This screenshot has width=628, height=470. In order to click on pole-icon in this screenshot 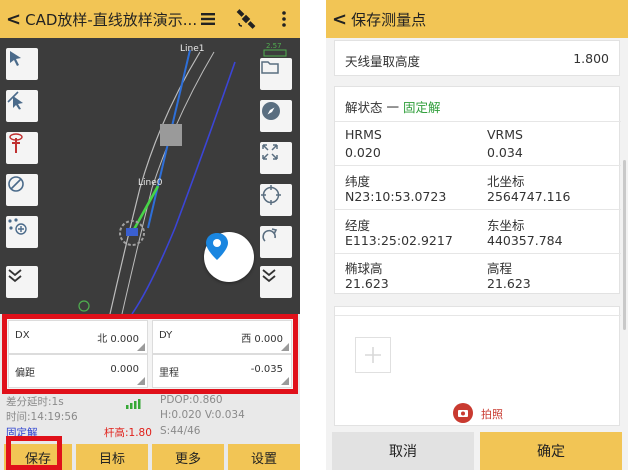, I will do `click(22, 148)`.